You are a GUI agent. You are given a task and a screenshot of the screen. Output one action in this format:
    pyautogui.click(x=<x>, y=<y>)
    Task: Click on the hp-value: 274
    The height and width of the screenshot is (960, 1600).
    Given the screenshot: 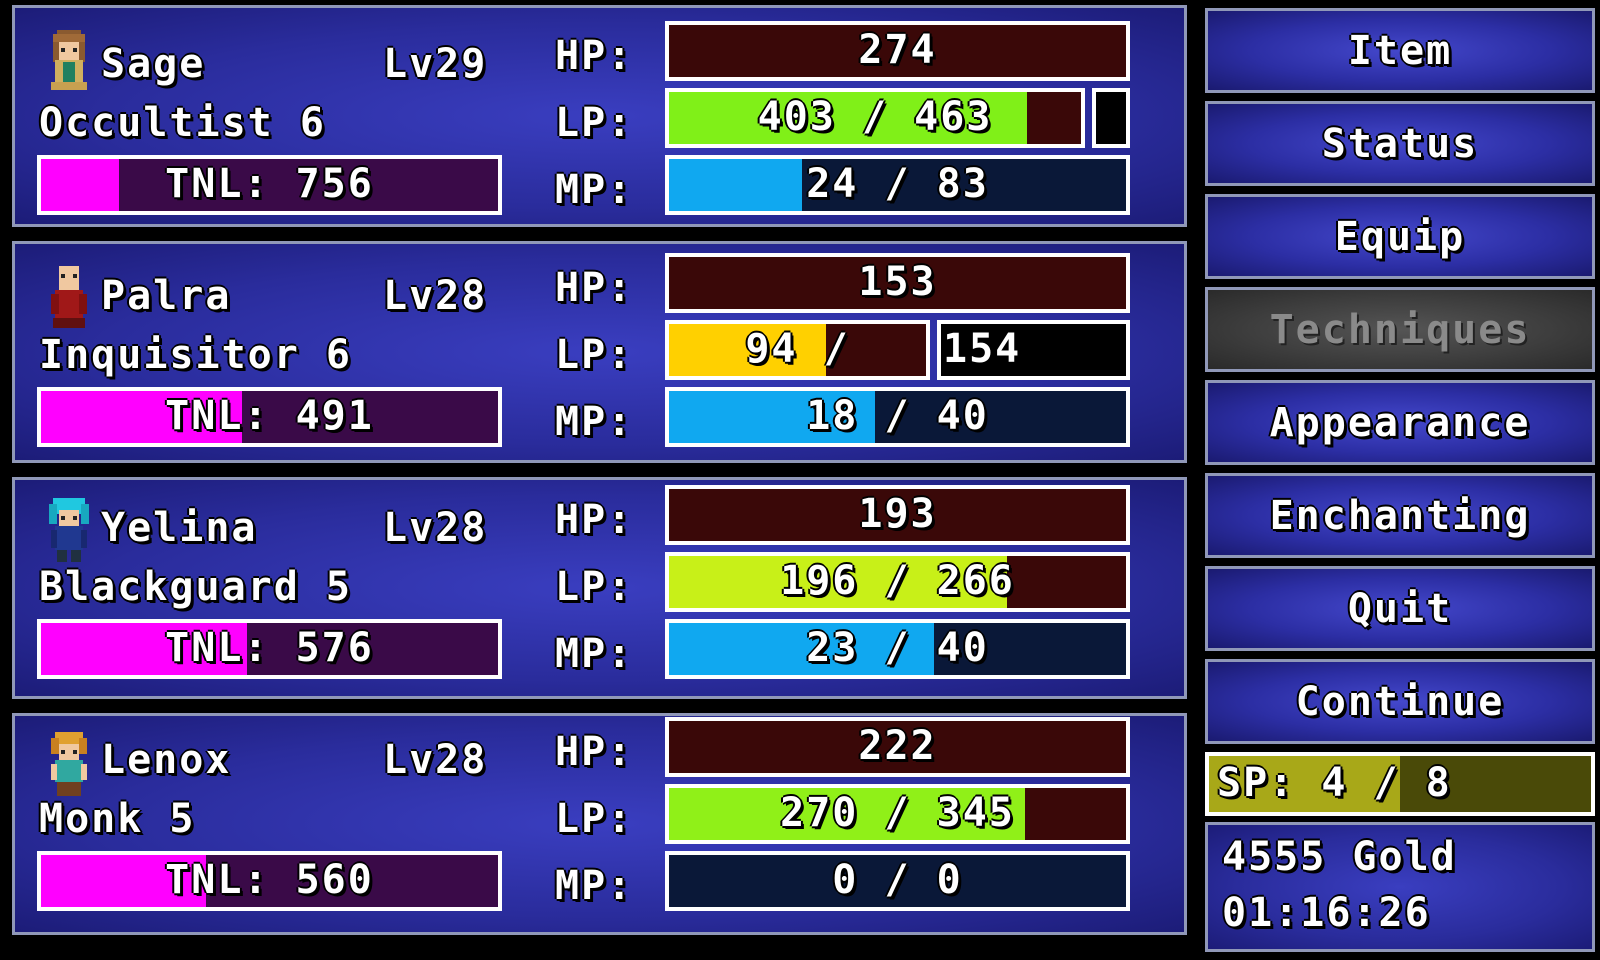 What is the action you would take?
    pyautogui.click(x=897, y=50)
    